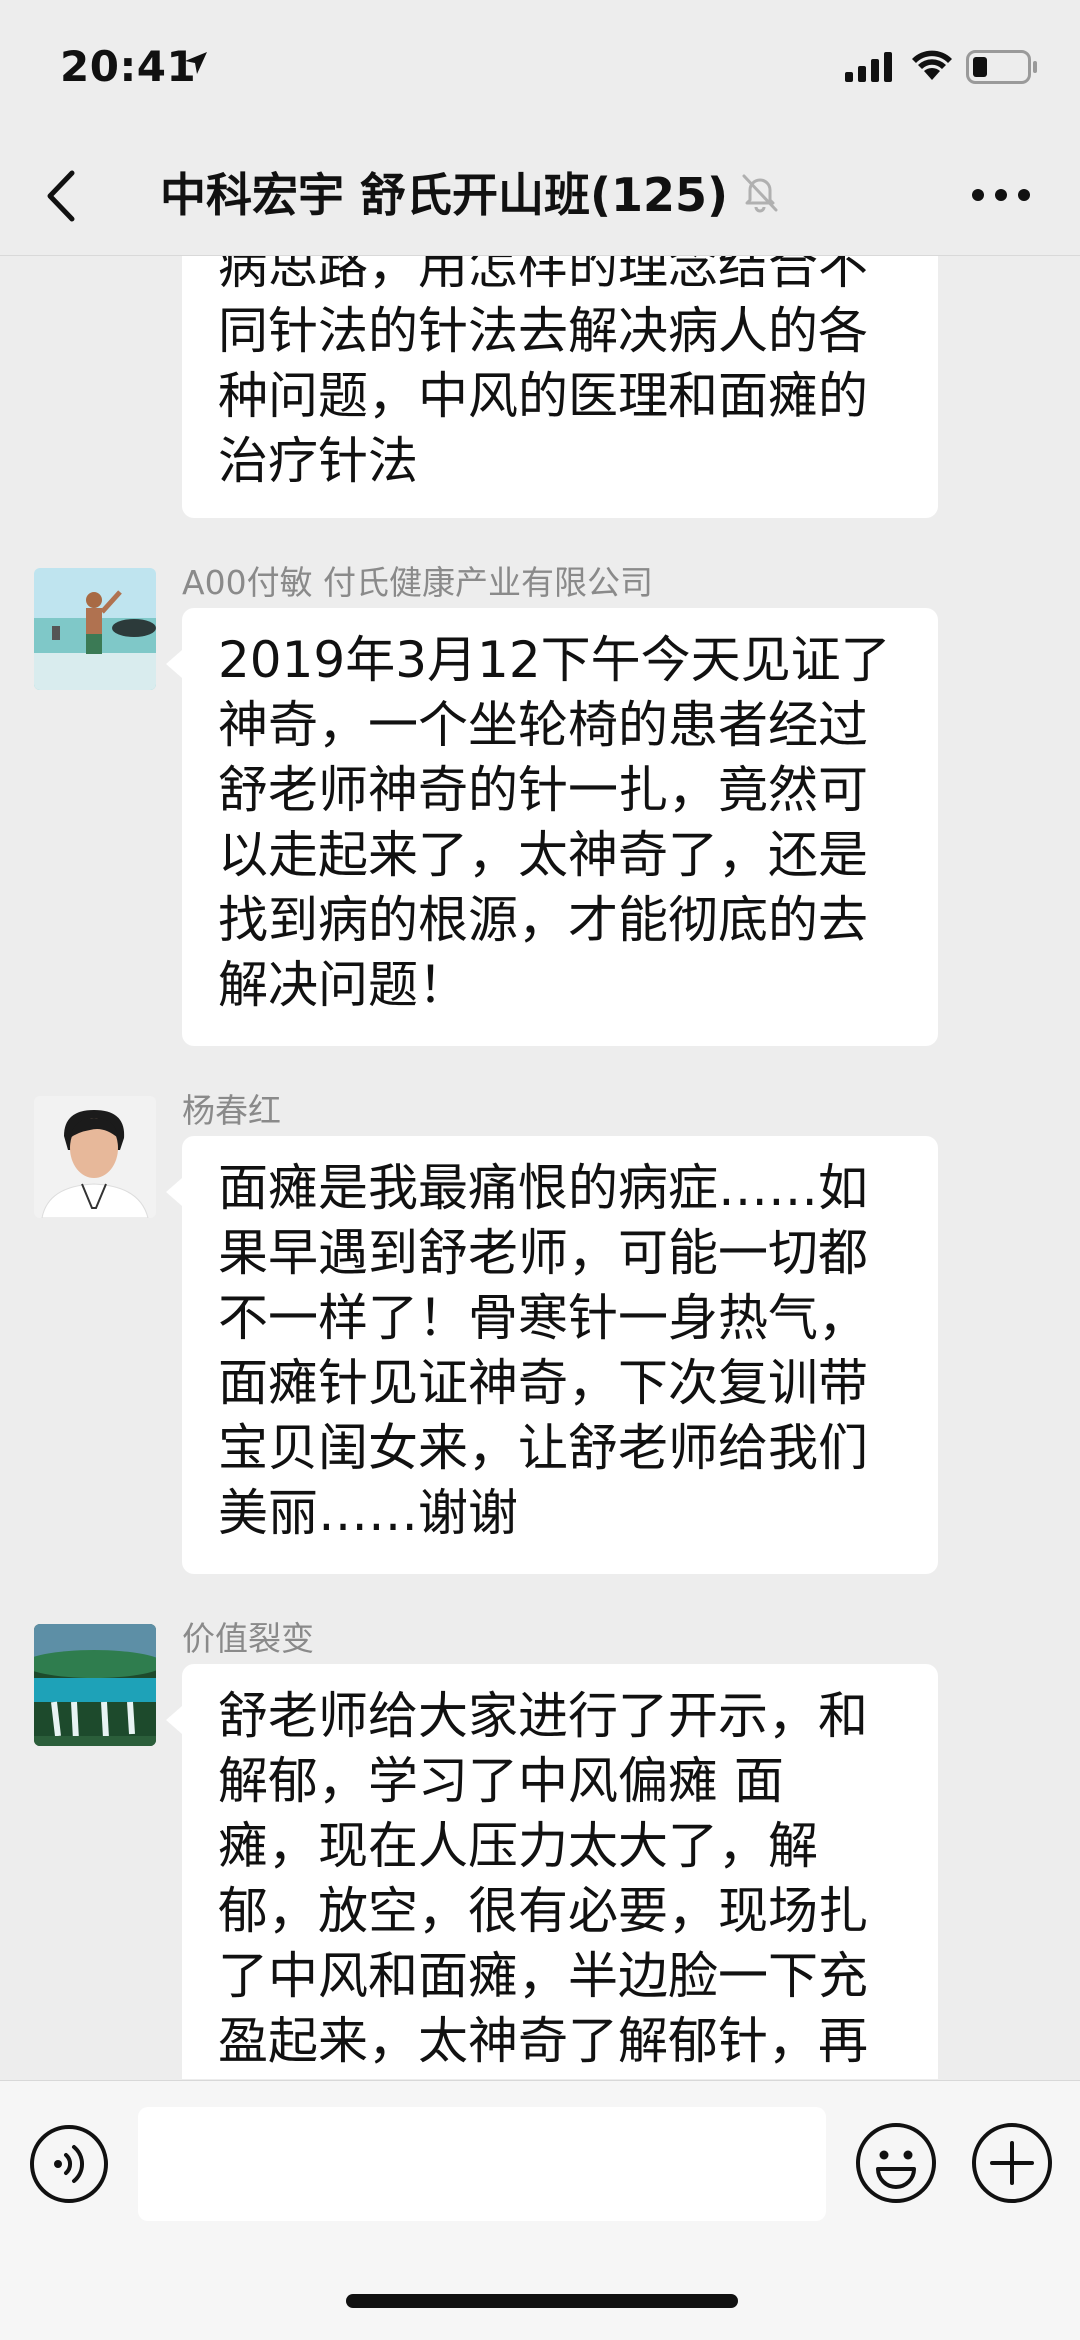  I want to click on voice-input-icon, so click(69, 2164).